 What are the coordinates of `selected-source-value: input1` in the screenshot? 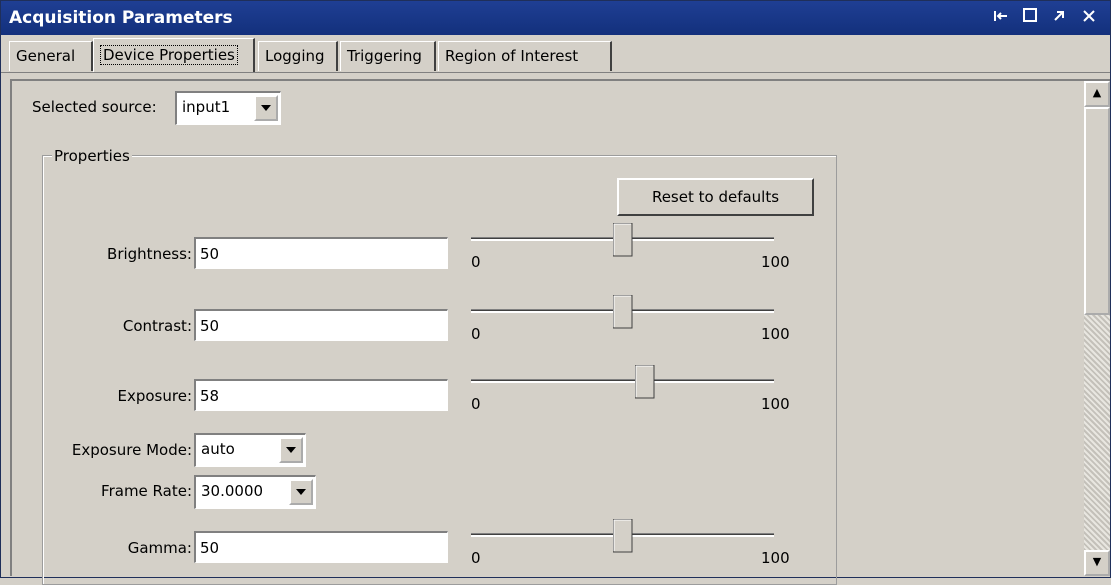 It's located at (206, 107).